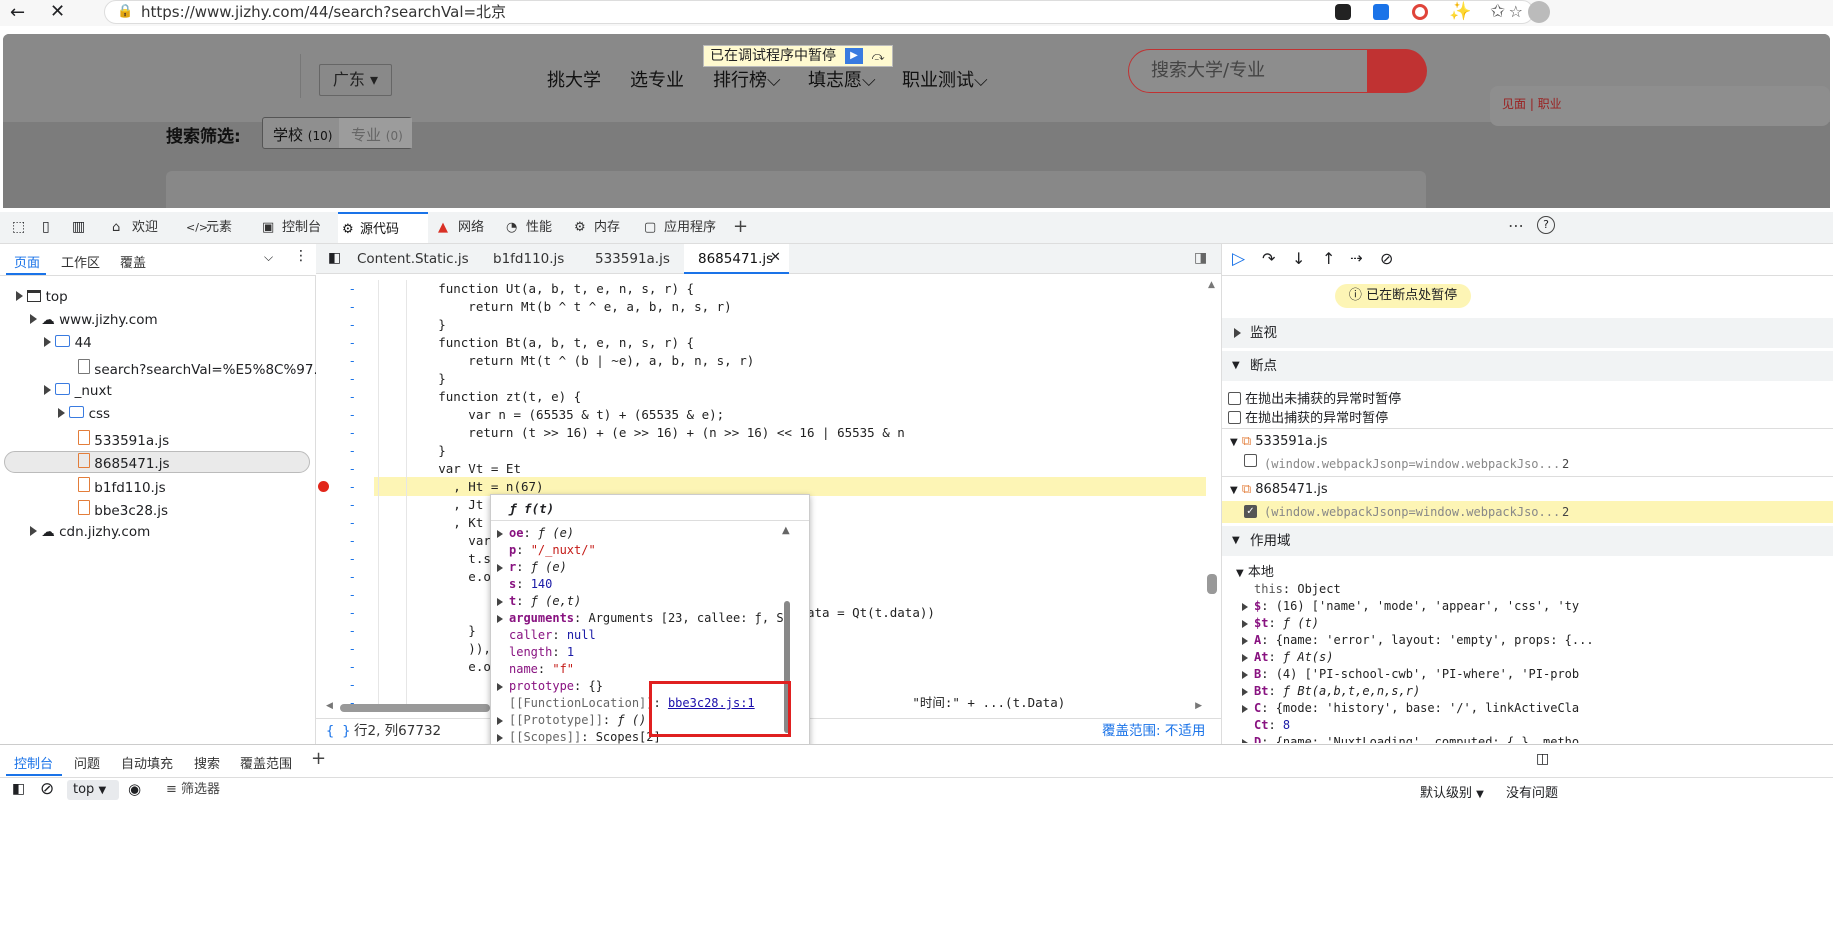 The width and height of the screenshot is (1833, 942). Describe the element at coordinates (78, 391) in the screenshot. I see `tree-folder-nuxt: _nuxt` at that location.